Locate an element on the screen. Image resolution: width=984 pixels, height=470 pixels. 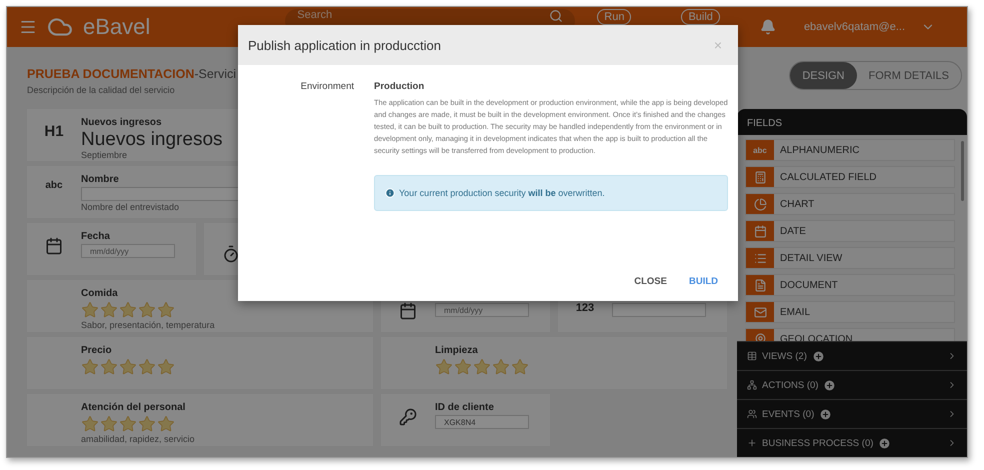
field-label: Atención del personal is located at coordinates (133, 408).